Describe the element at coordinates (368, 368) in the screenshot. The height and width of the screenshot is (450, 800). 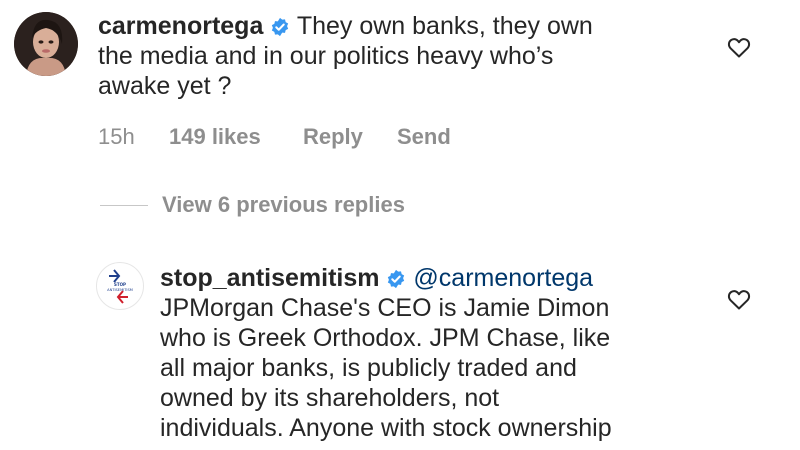
I see `comment-text-line: all major banks, is publicly traded and` at that location.